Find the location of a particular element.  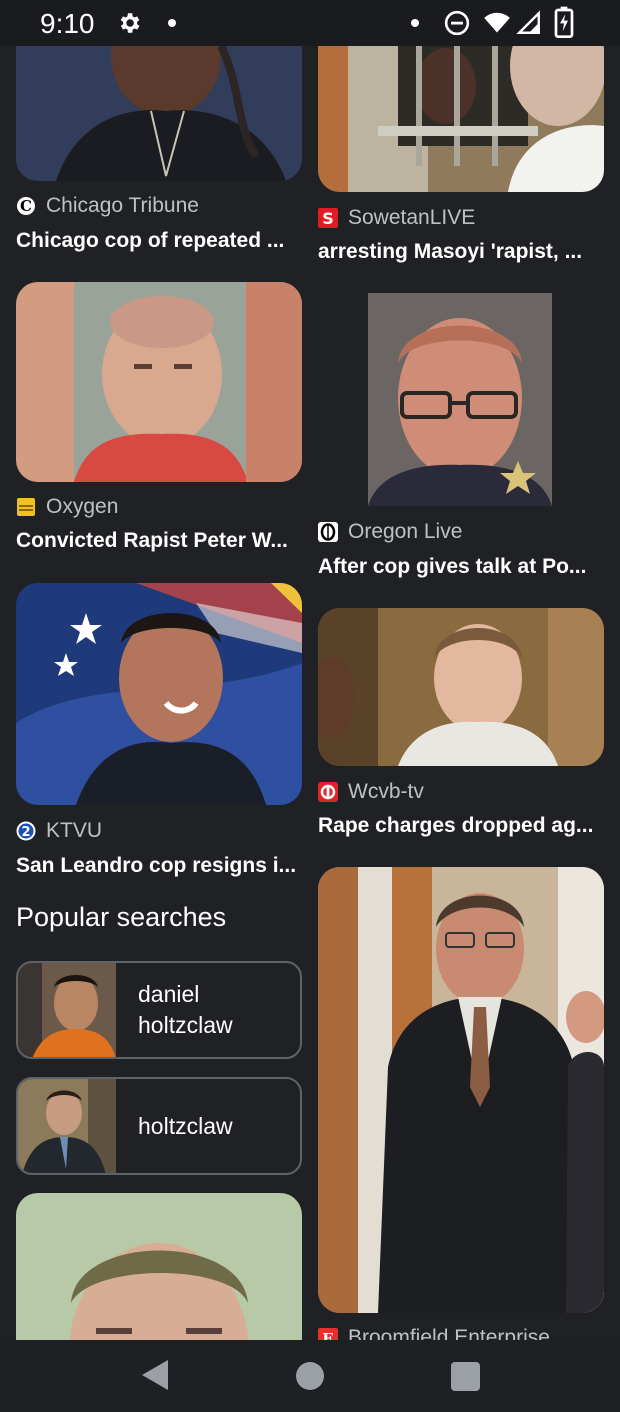

oxygen-logo-icon is located at coordinates (26, 507).